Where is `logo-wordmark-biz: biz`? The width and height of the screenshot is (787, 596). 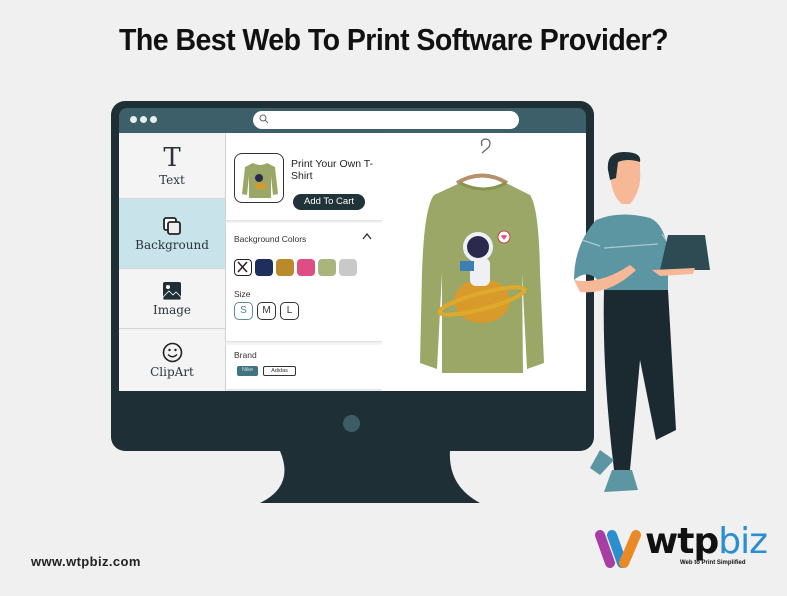 logo-wordmark-biz: biz is located at coordinates (743, 541).